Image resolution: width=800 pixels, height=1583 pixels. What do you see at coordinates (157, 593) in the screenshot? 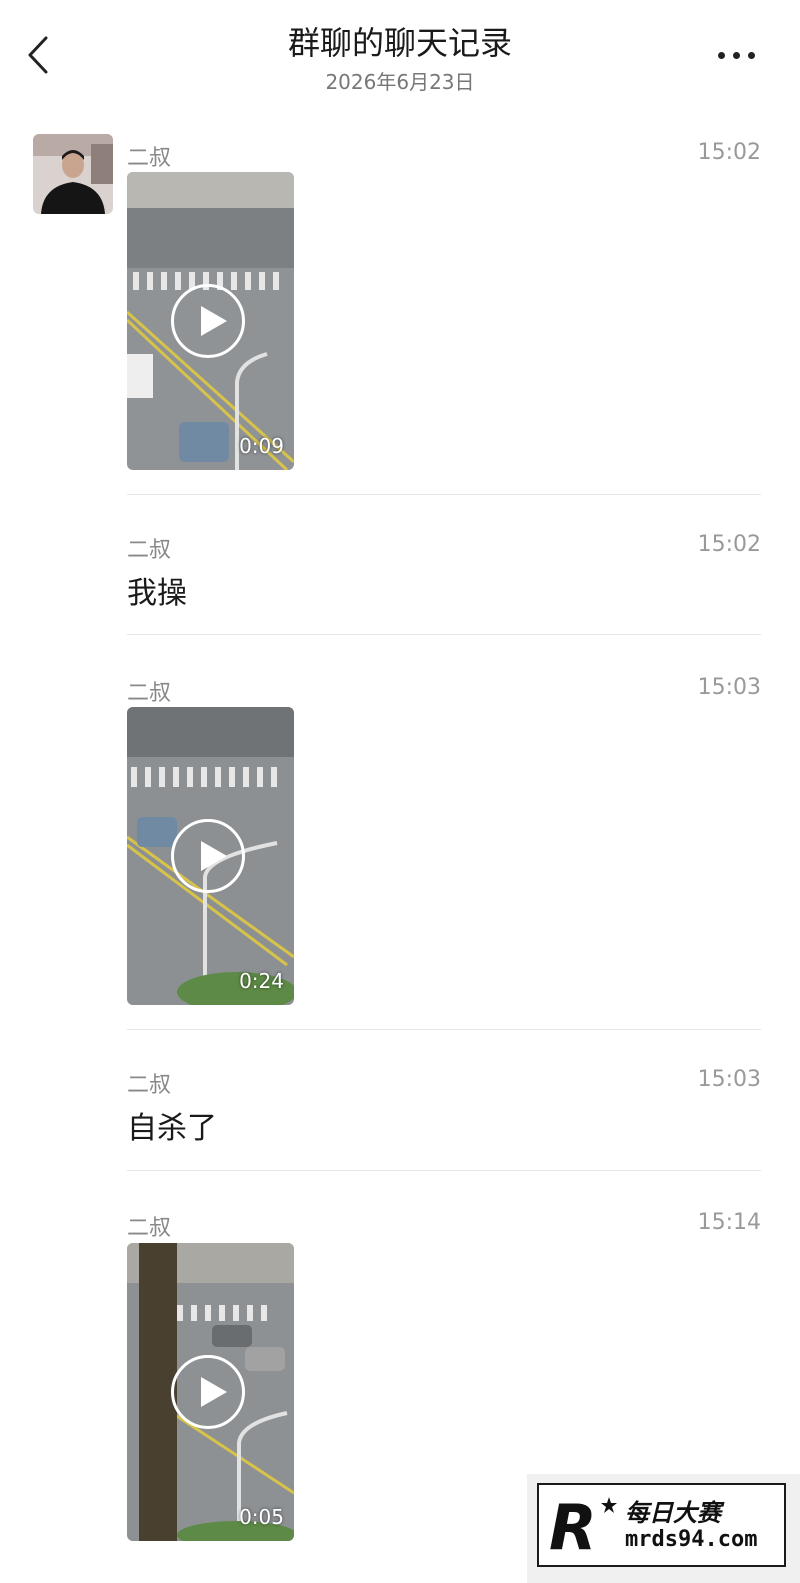
I see `message-text: 我操` at bounding box center [157, 593].